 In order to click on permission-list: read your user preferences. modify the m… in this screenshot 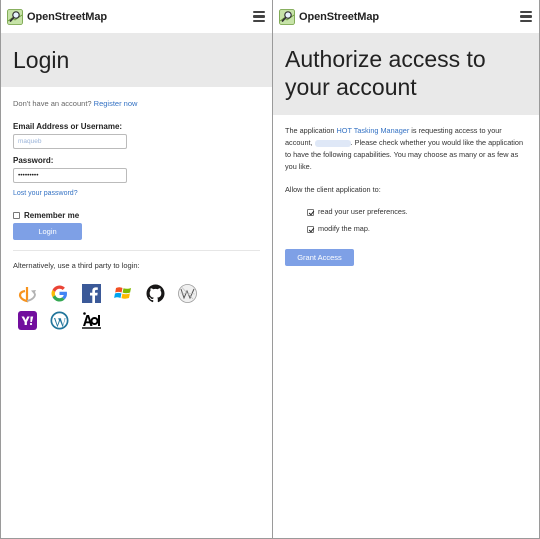, I will do `click(406, 220)`.